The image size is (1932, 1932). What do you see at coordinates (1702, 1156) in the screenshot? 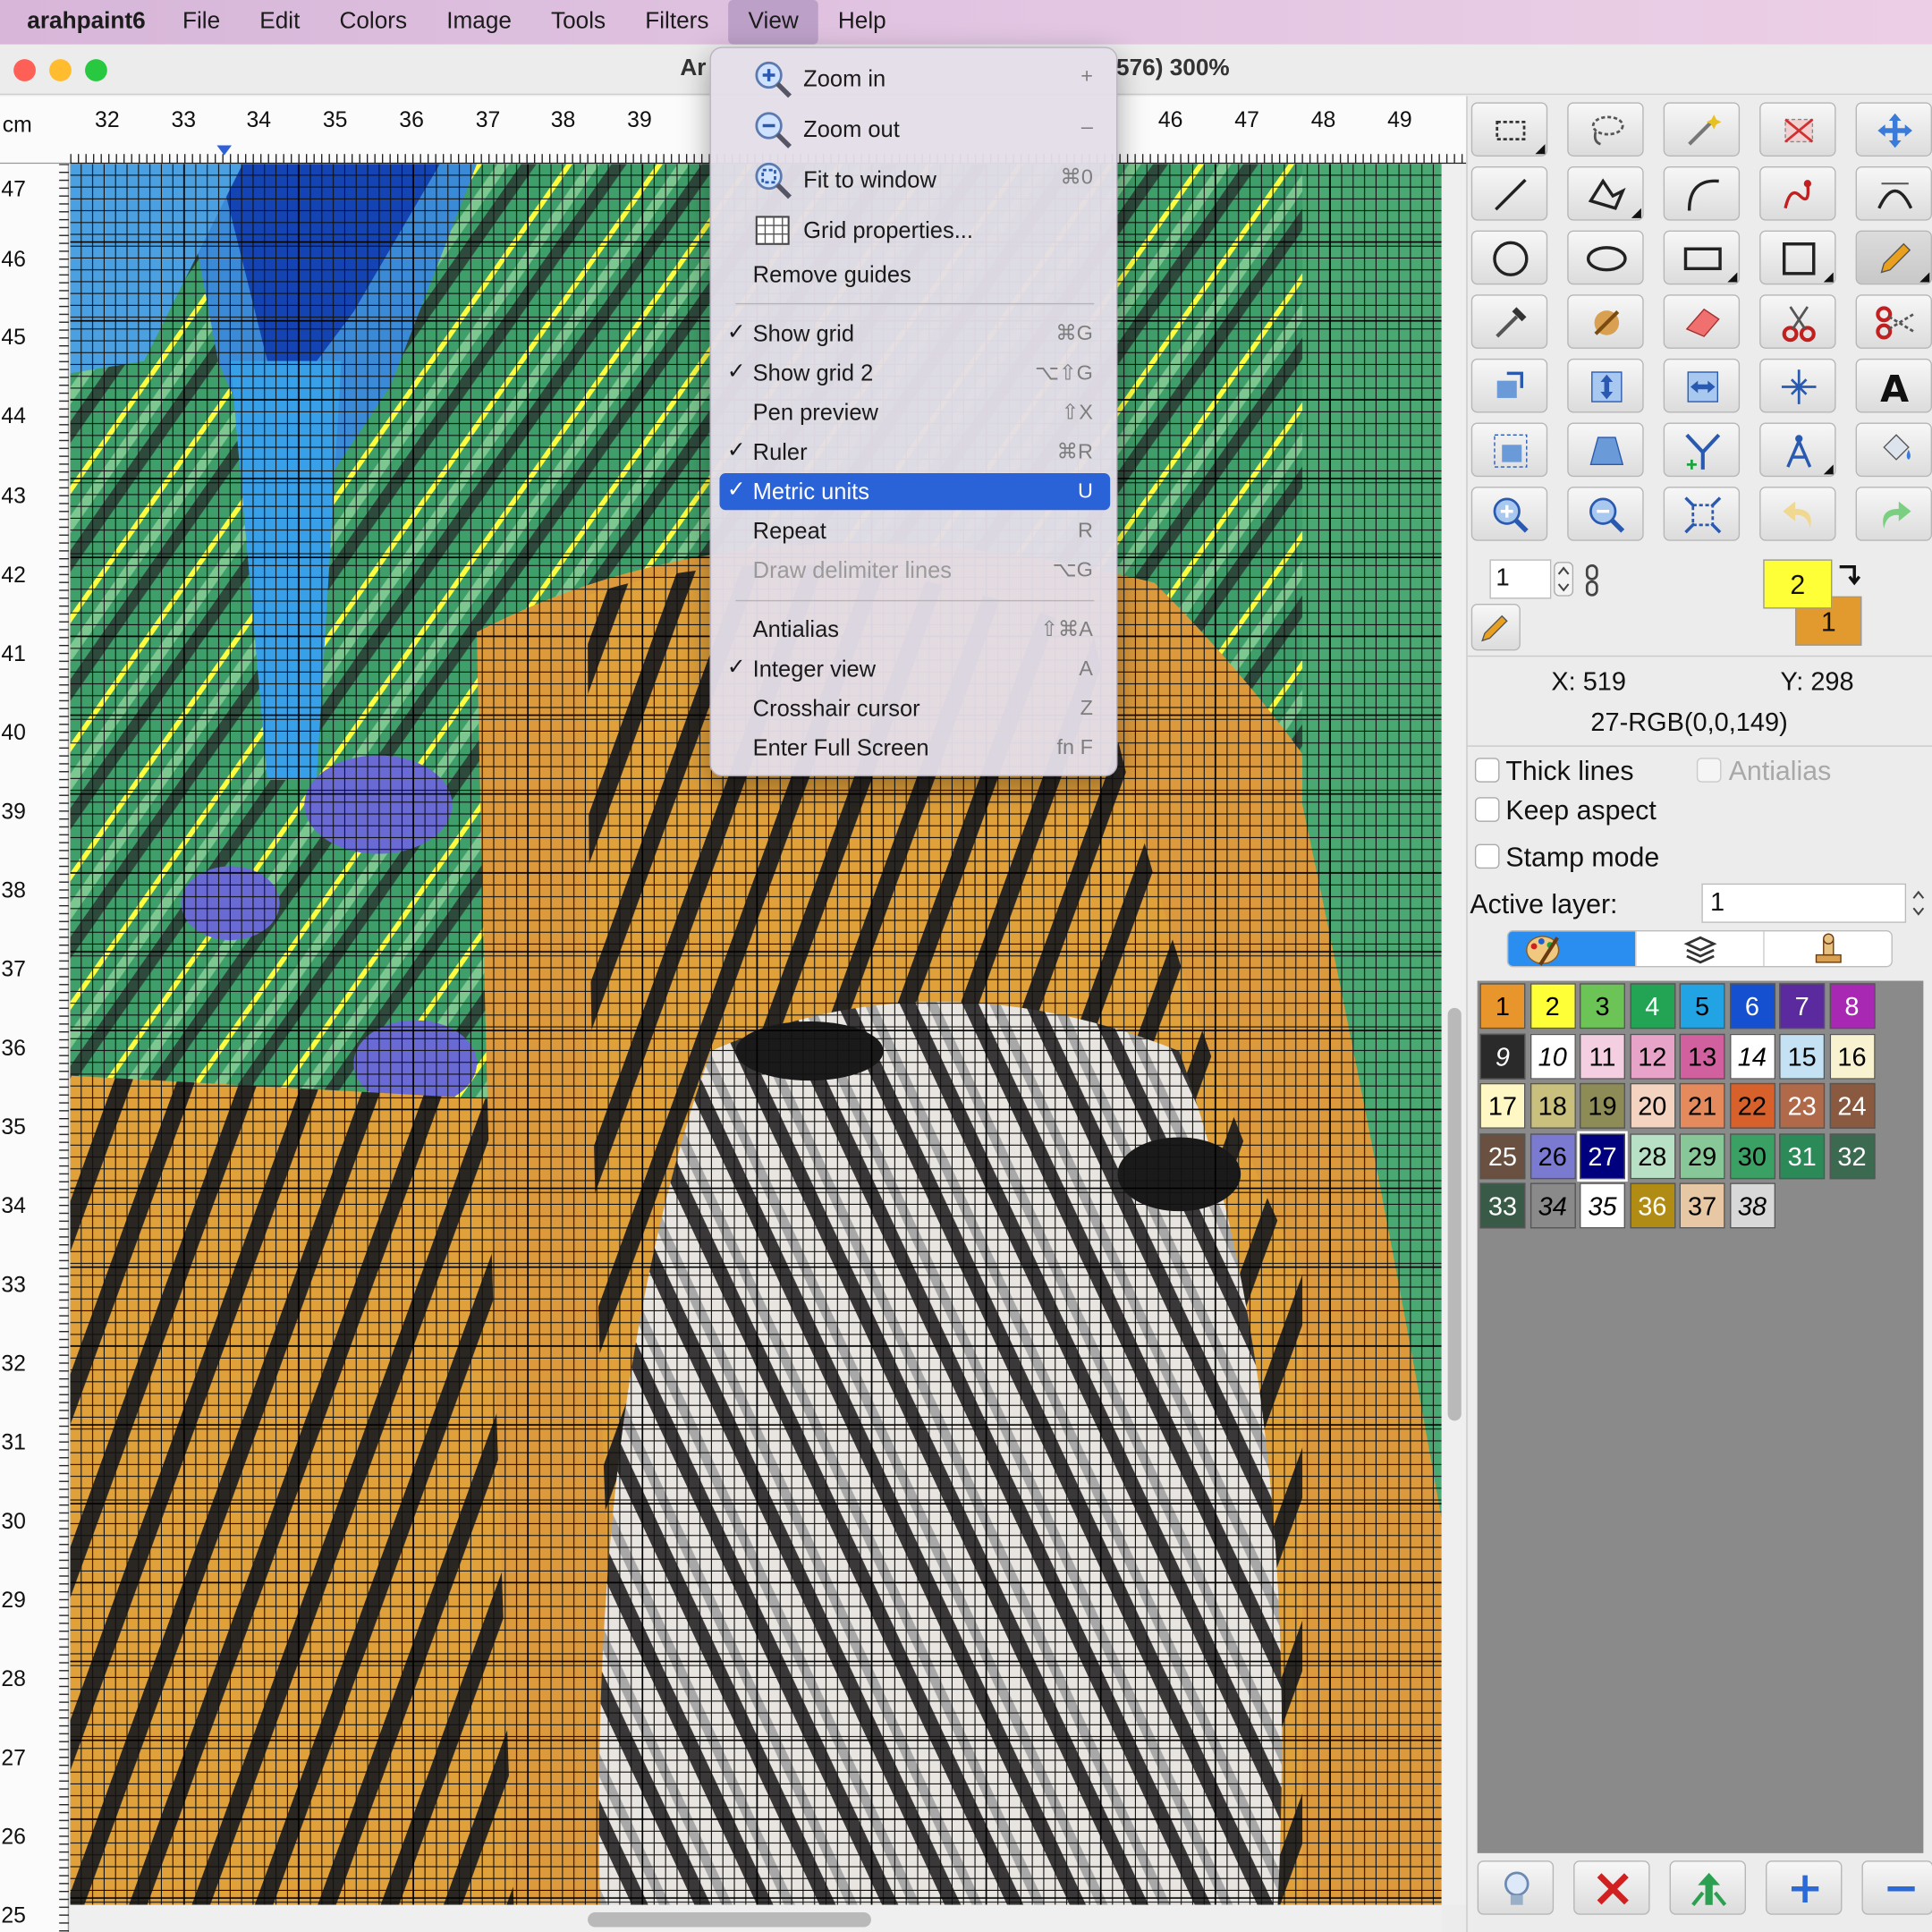
I see `palette-swatch-29: 29` at bounding box center [1702, 1156].